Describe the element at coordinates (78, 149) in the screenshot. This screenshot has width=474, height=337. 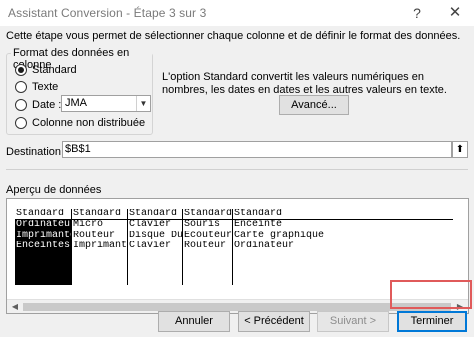
I see `destination-value: $B$1` at that location.